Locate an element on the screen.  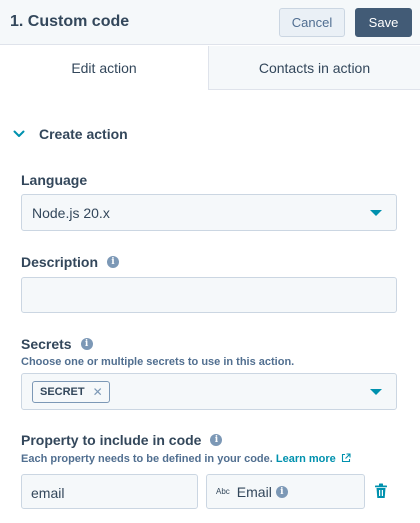
section-title: Create action is located at coordinates (83, 134).